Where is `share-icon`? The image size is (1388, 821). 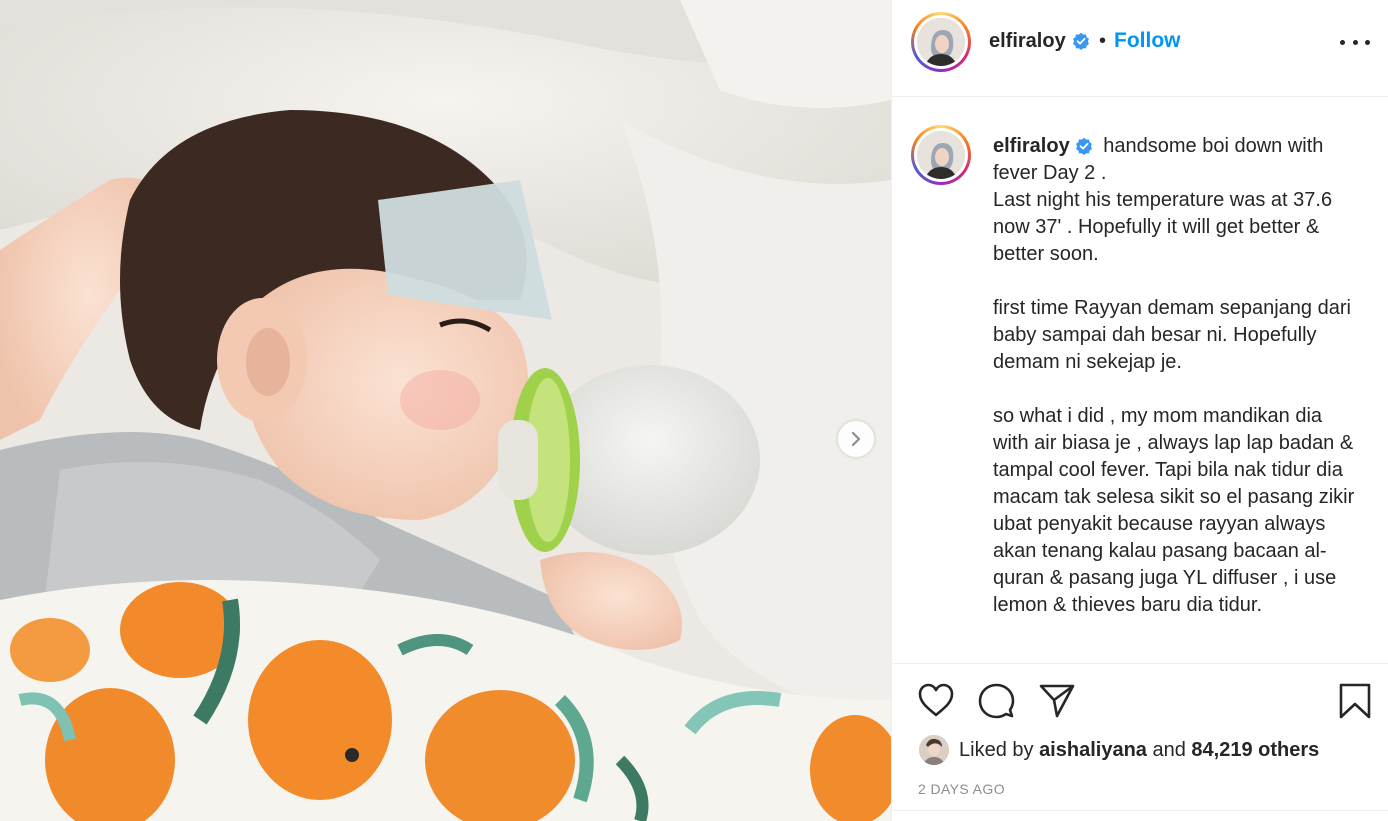 share-icon is located at coordinates (1057, 701).